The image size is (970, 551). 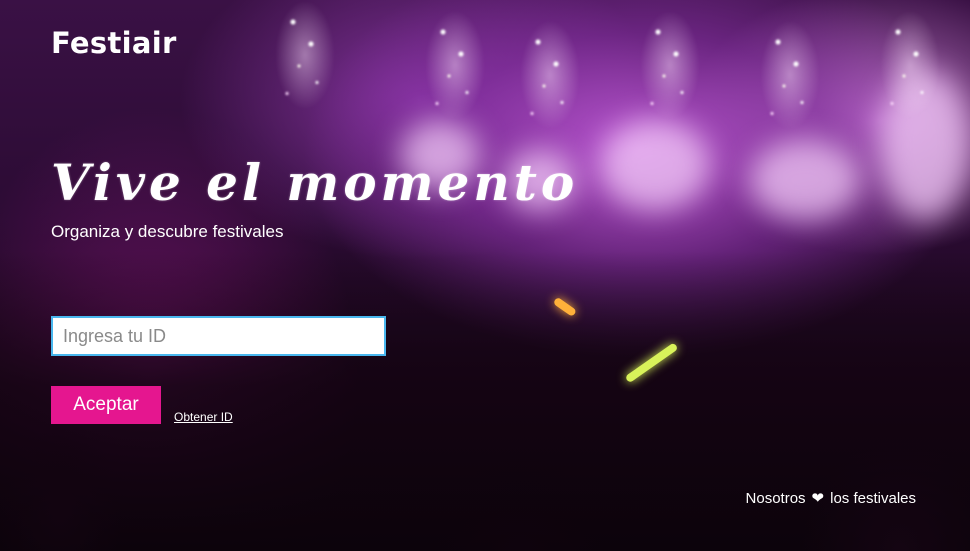 I want to click on hero-subtitle: Organiza y descubre festivales, so click(x=167, y=231).